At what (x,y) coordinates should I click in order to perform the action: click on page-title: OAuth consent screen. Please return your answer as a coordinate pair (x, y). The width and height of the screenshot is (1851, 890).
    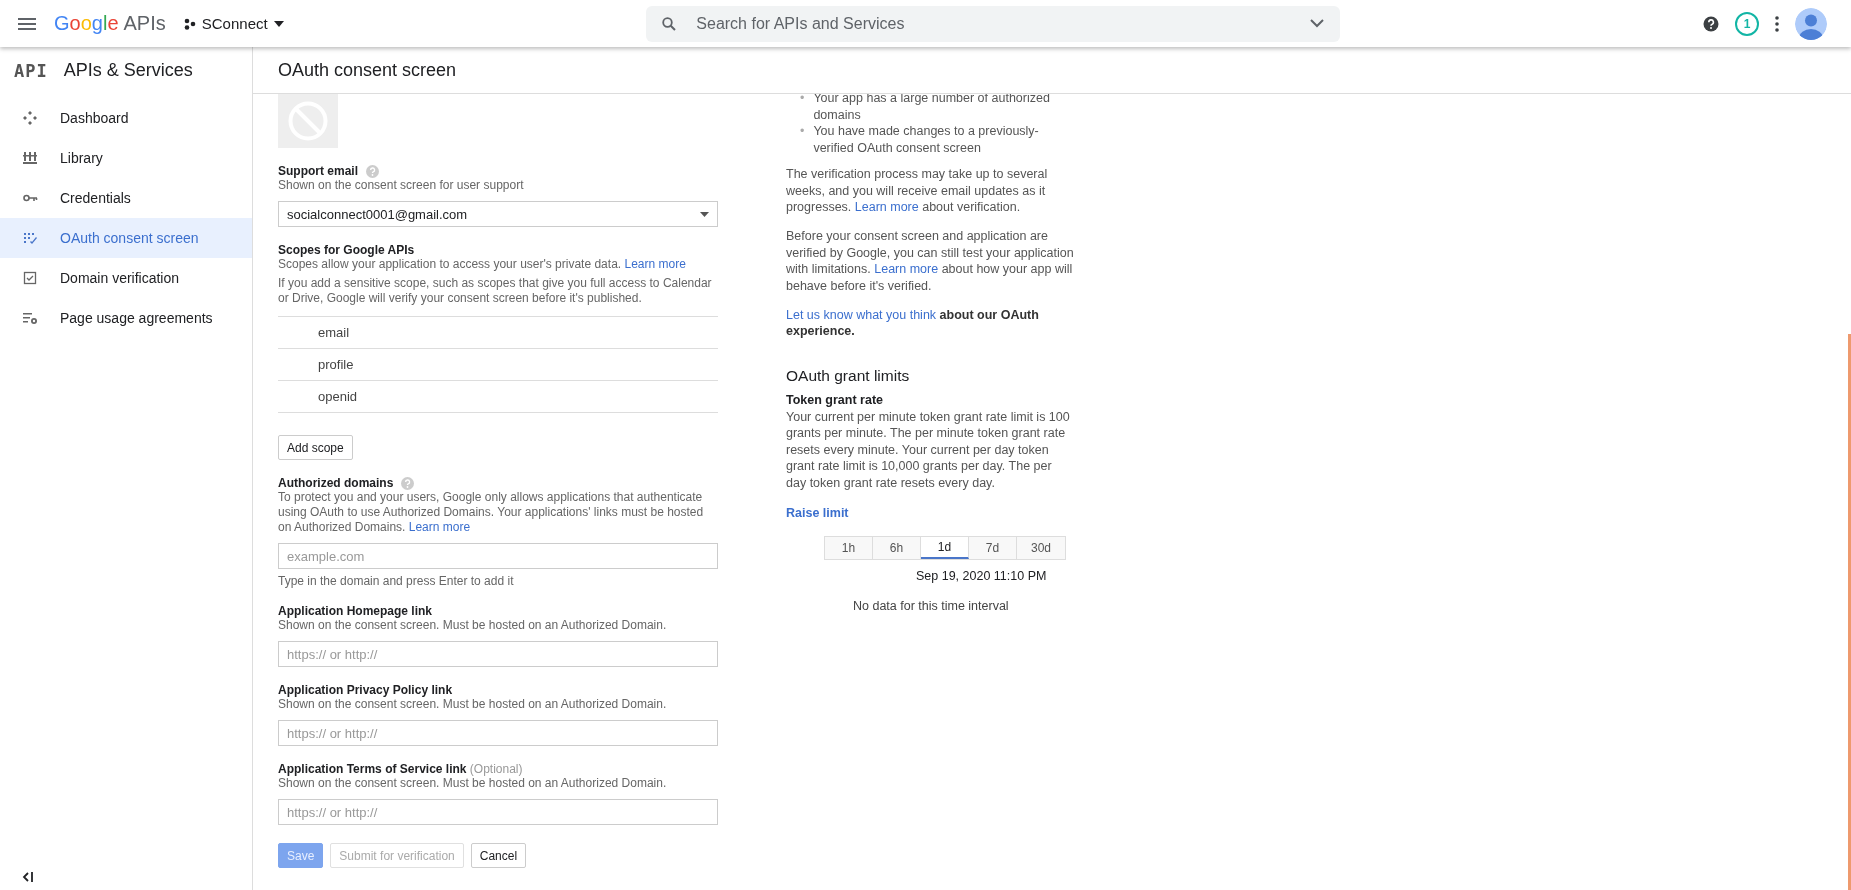
    Looking at the image, I should click on (1052, 70).